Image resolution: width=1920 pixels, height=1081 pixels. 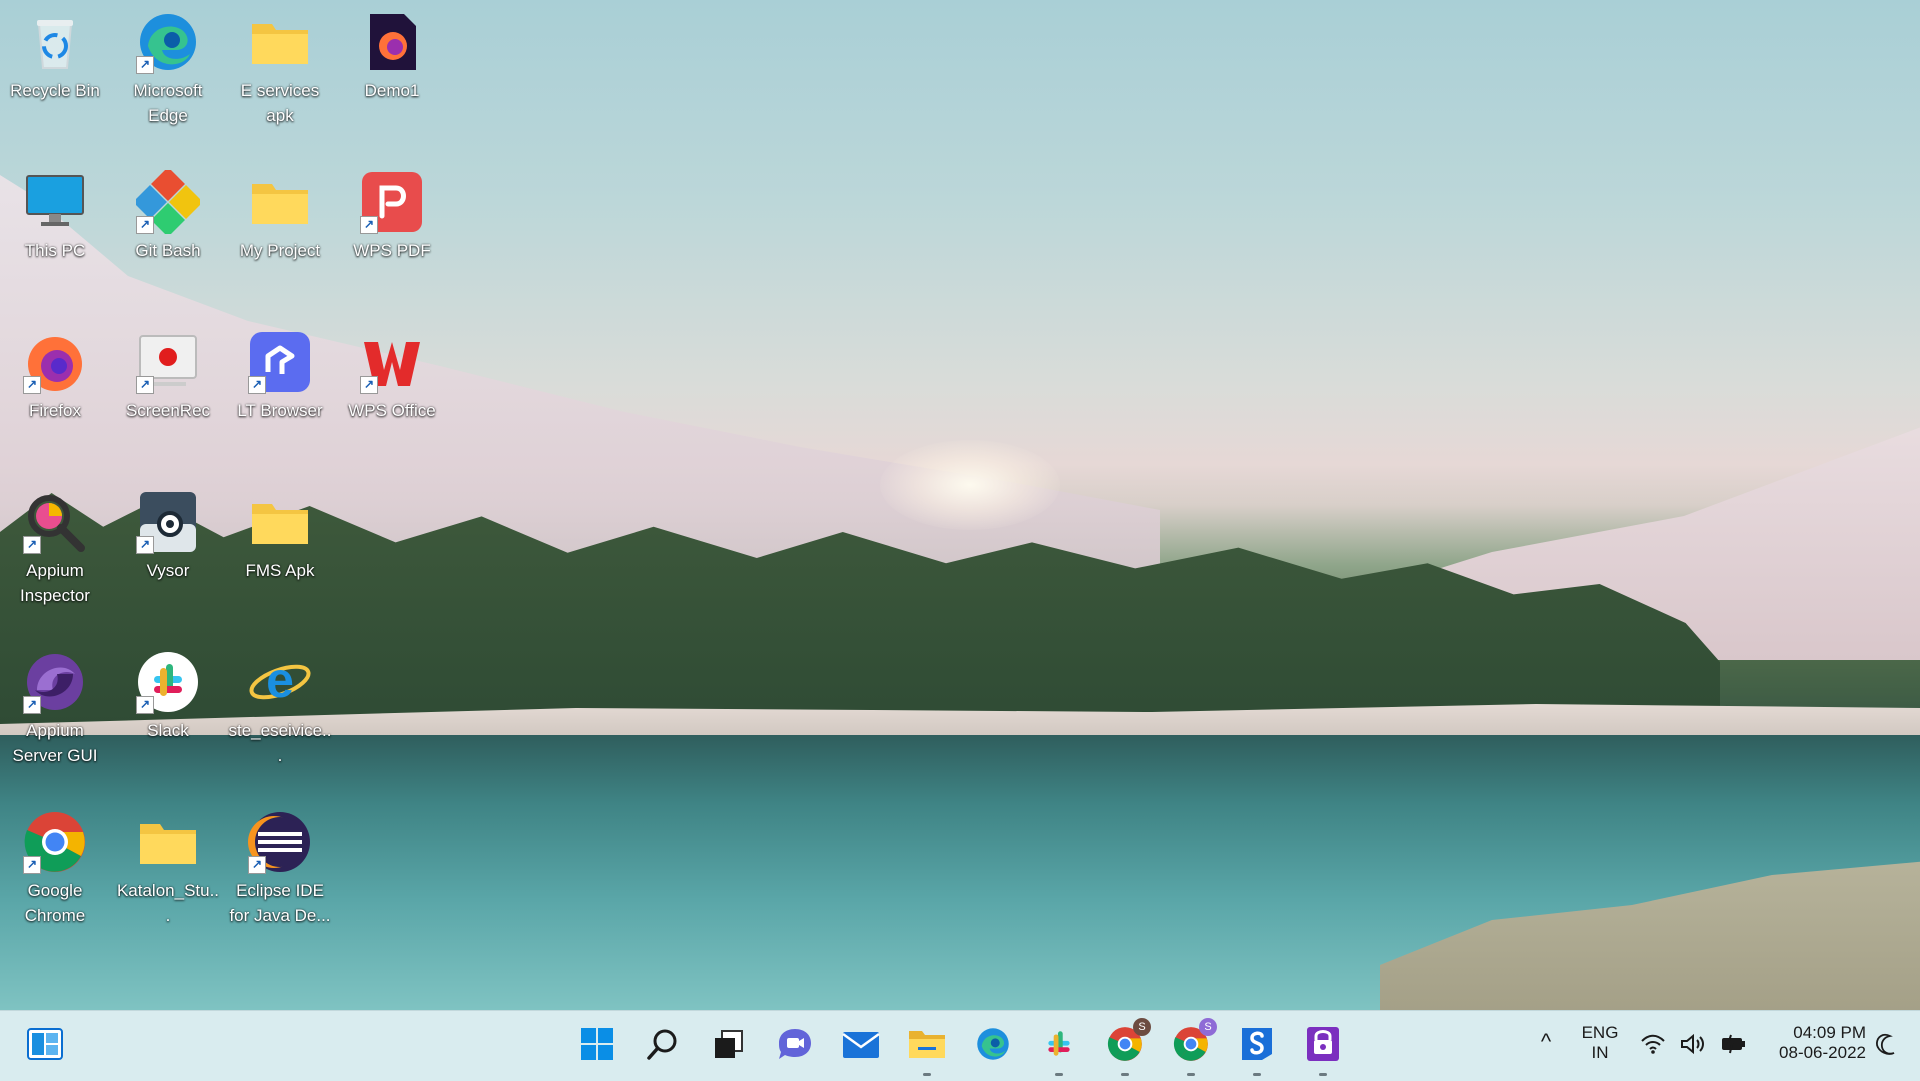 What do you see at coordinates (1323, 1050) in the screenshot?
I see `purple-app-button` at bounding box center [1323, 1050].